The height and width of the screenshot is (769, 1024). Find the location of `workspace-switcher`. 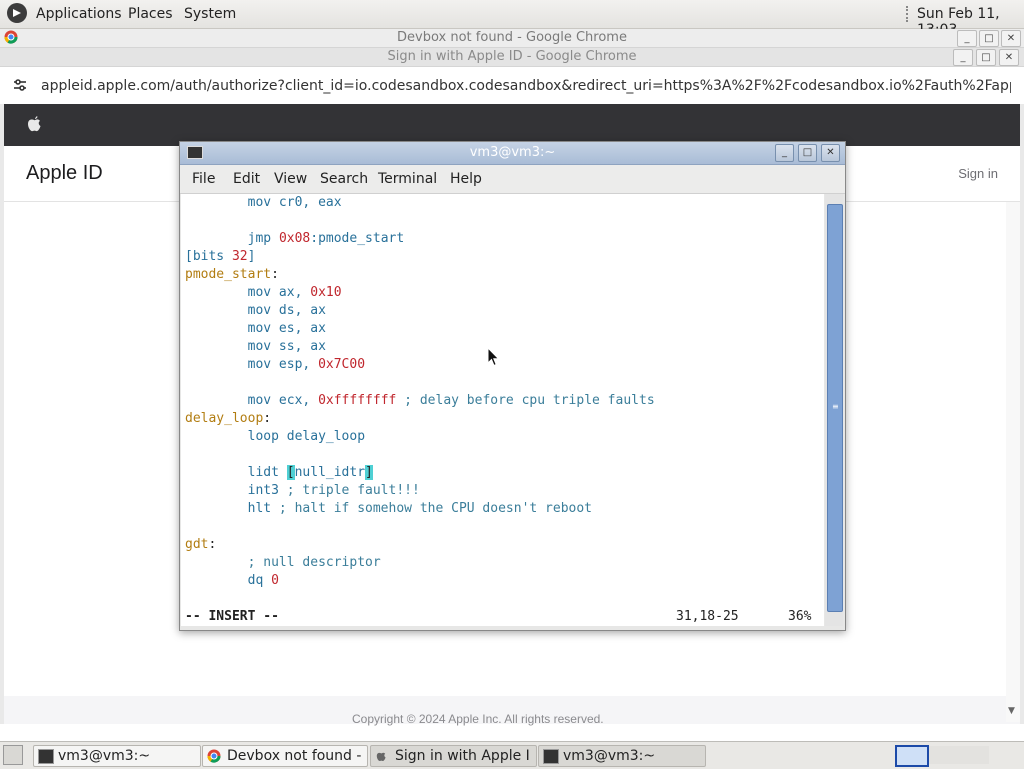

workspace-switcher is located at coordinates (912, 756).